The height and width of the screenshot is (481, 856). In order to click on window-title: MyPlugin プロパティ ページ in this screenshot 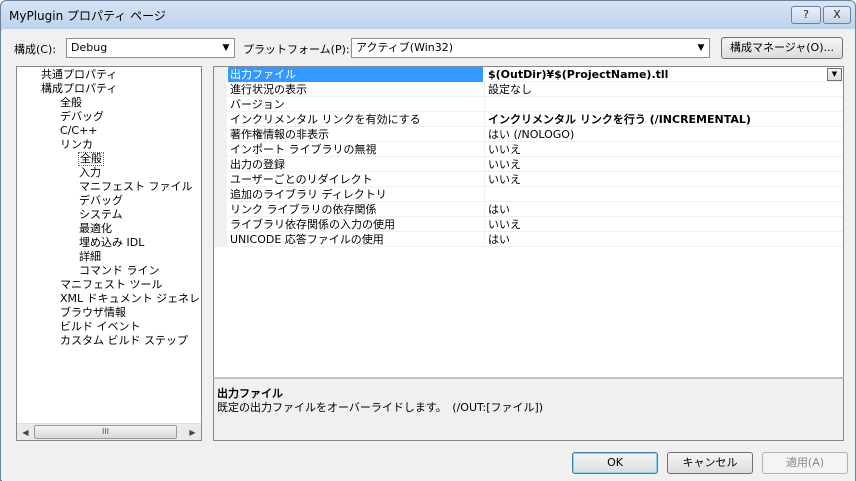, I will do `click(87, 16)`.